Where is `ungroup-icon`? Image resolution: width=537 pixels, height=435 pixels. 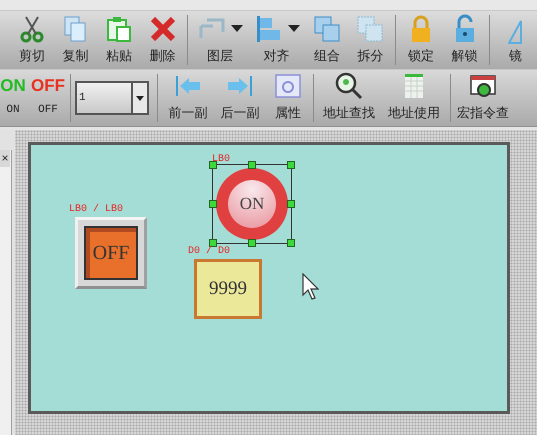 ungroup-icon is located at coordinates (370, 29).